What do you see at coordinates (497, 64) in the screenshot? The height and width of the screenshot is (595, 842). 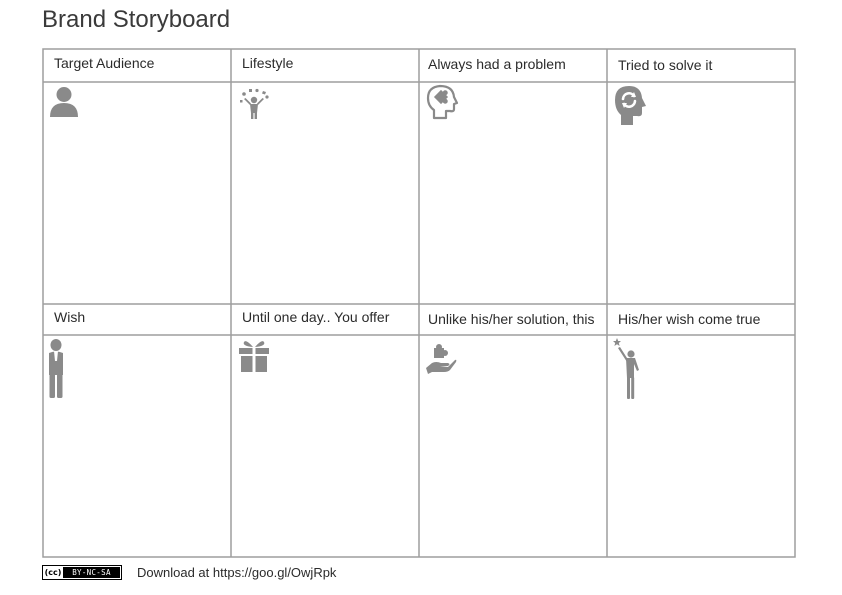 I see `cell-label-always-had-a-problem: Always had a problem` at bounding box center [497, 64].